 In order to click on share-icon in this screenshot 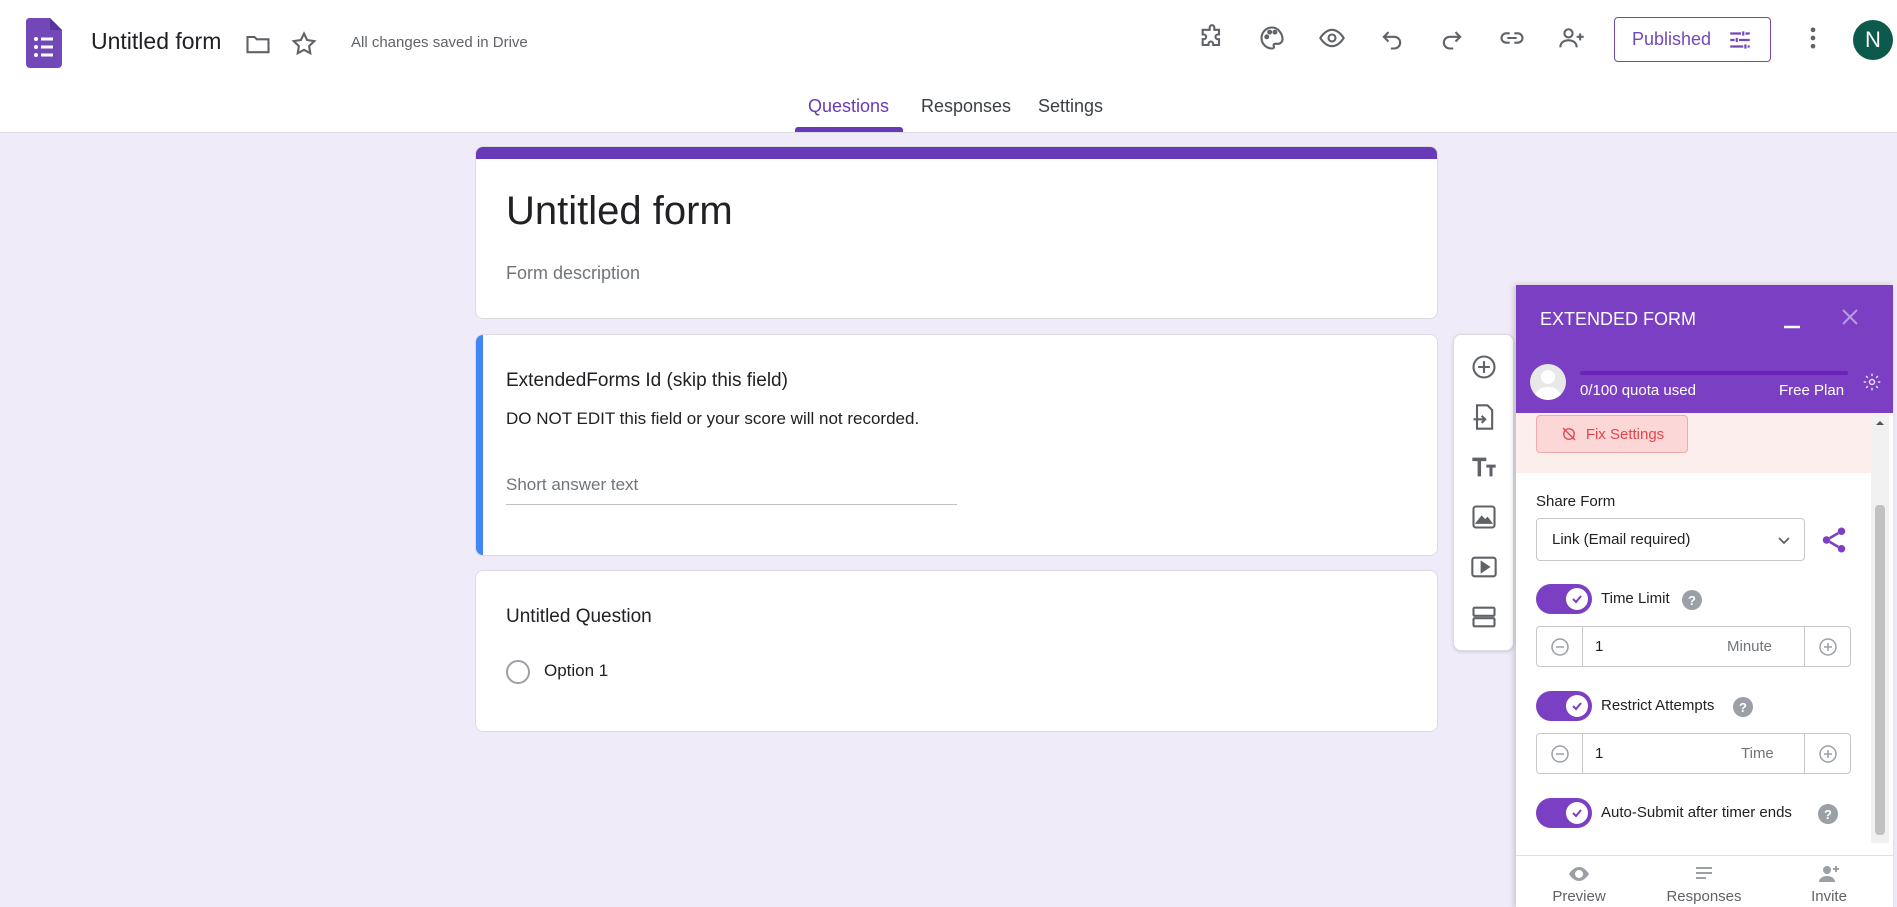, I will do `click(1834, 540)`.